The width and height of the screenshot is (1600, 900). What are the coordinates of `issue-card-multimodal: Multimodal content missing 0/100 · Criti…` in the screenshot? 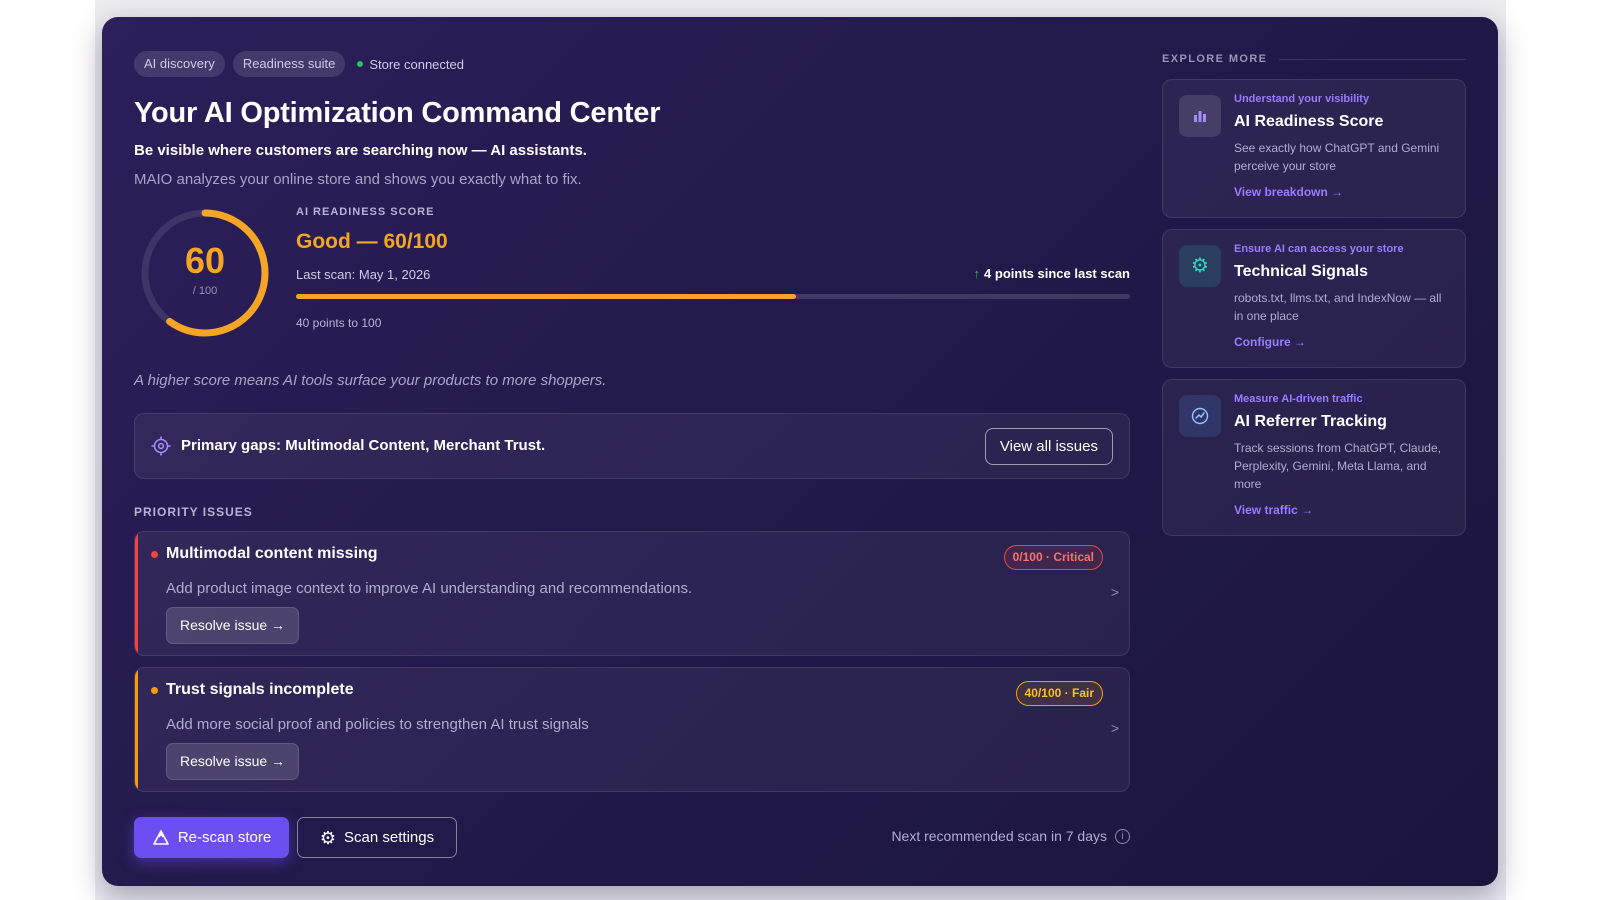 It's located at (632, 593).